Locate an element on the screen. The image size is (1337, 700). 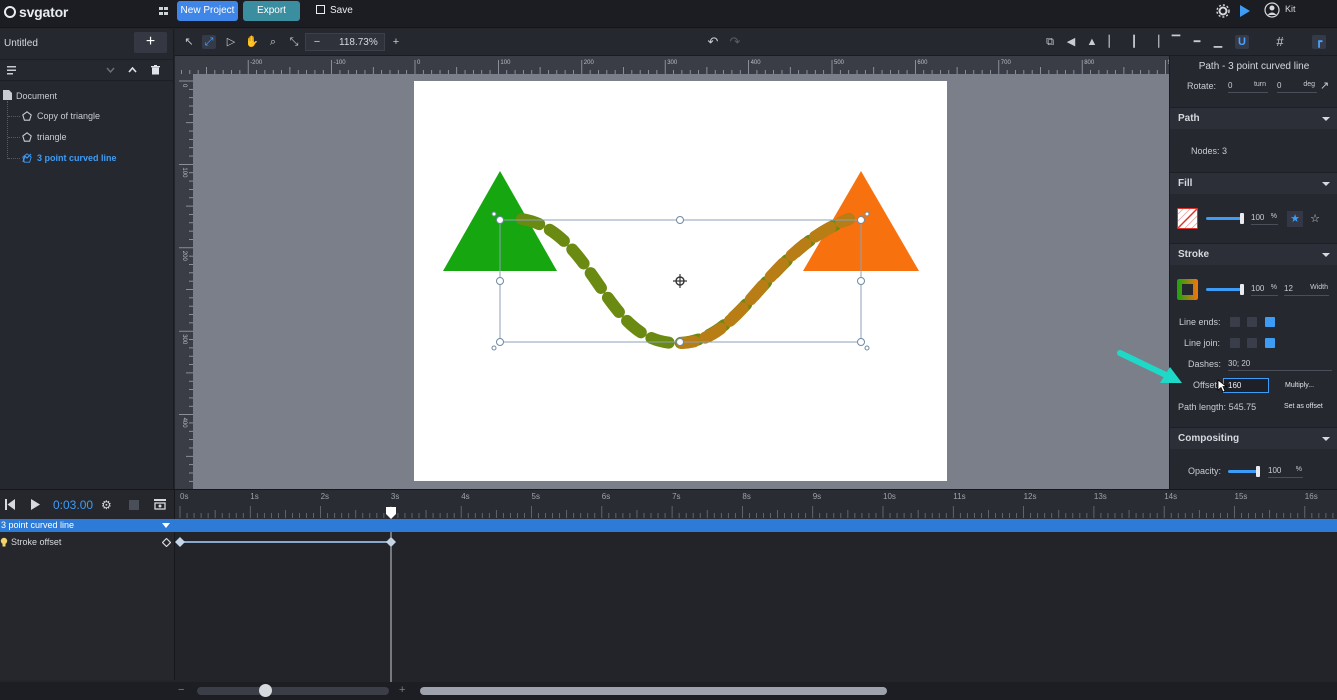
opacity-slider is located at coordinates (1243, 471).